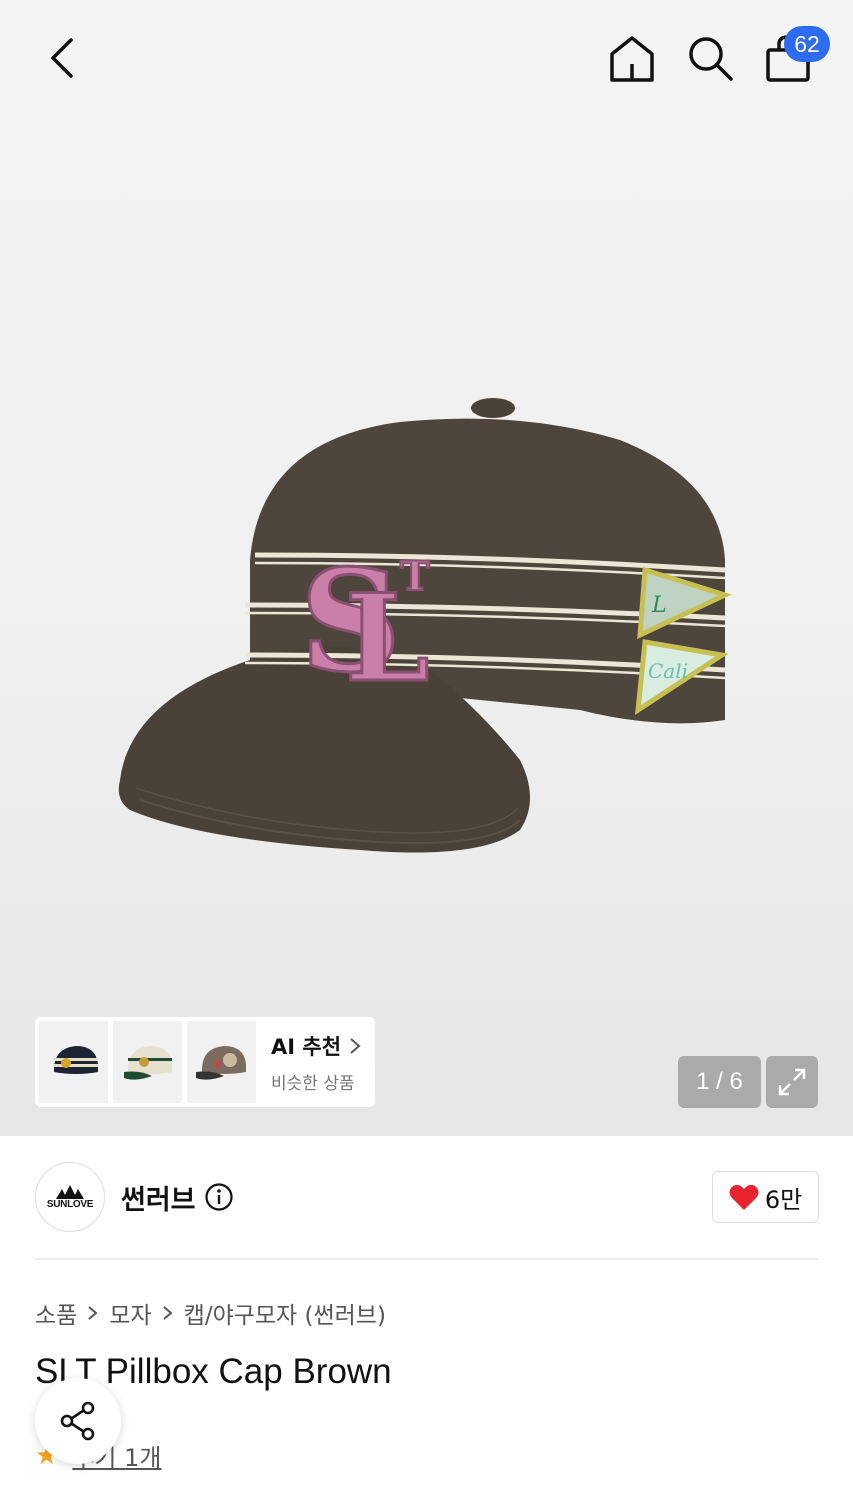 The image size is (853, 1500). What do you see at coordinates (426, 56) in the screenshot?
I see `top-bar: 62` at bounding box center [426, 56].